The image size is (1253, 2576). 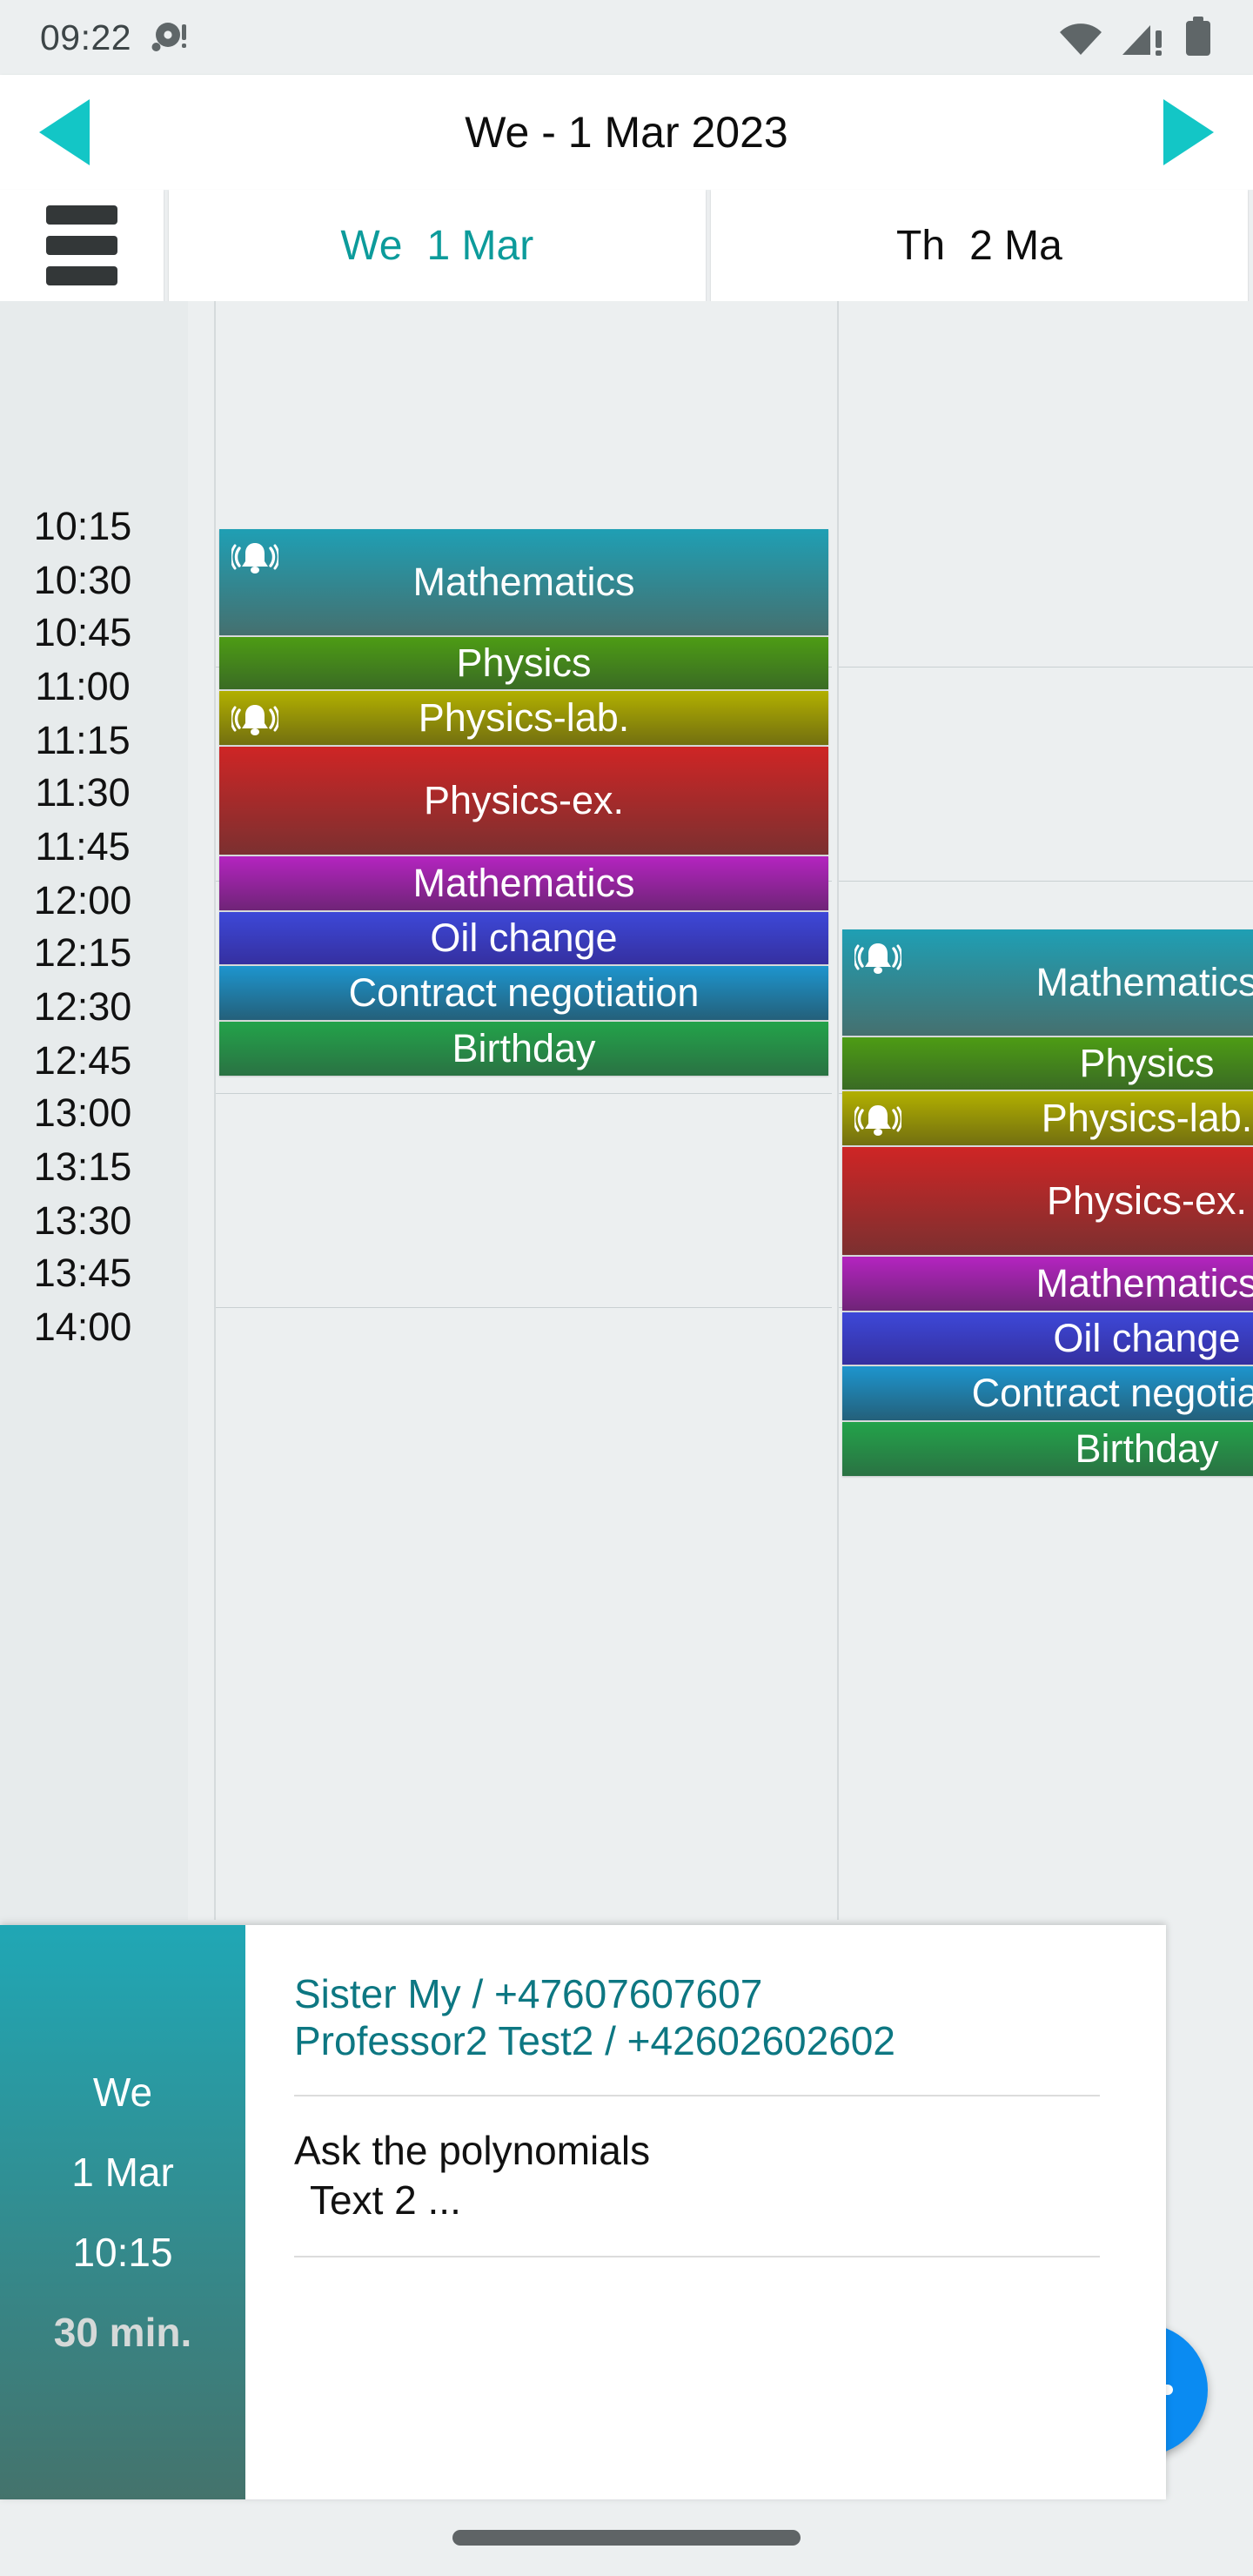 What do you see at coordinates (705, 2041) in the screenshot?
I see `contact-line-2: Professor2 Test2 / +42602602602` at bounding box center [705, 2041].